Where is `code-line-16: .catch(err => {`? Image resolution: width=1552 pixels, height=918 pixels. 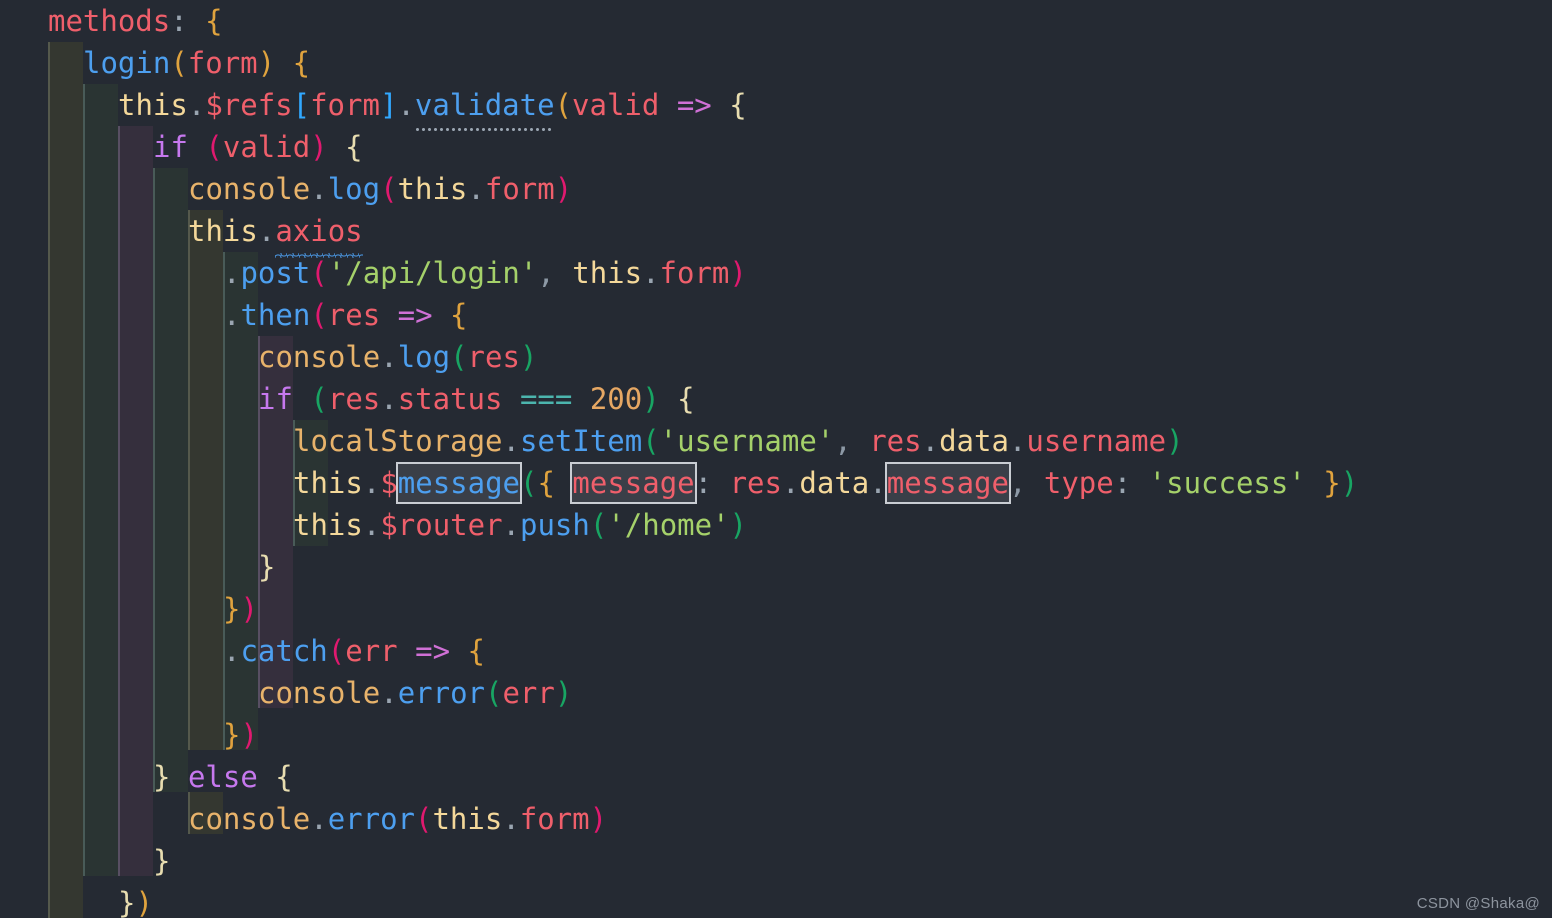 code-line-16: .catch(err => { is located at coordinates (354, 651).